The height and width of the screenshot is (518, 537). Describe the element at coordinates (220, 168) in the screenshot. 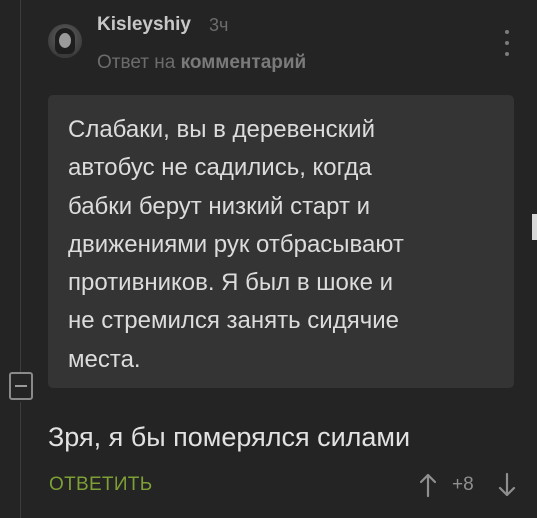

I see `quoted-comment-line: автобус не садились, когда` at that location.